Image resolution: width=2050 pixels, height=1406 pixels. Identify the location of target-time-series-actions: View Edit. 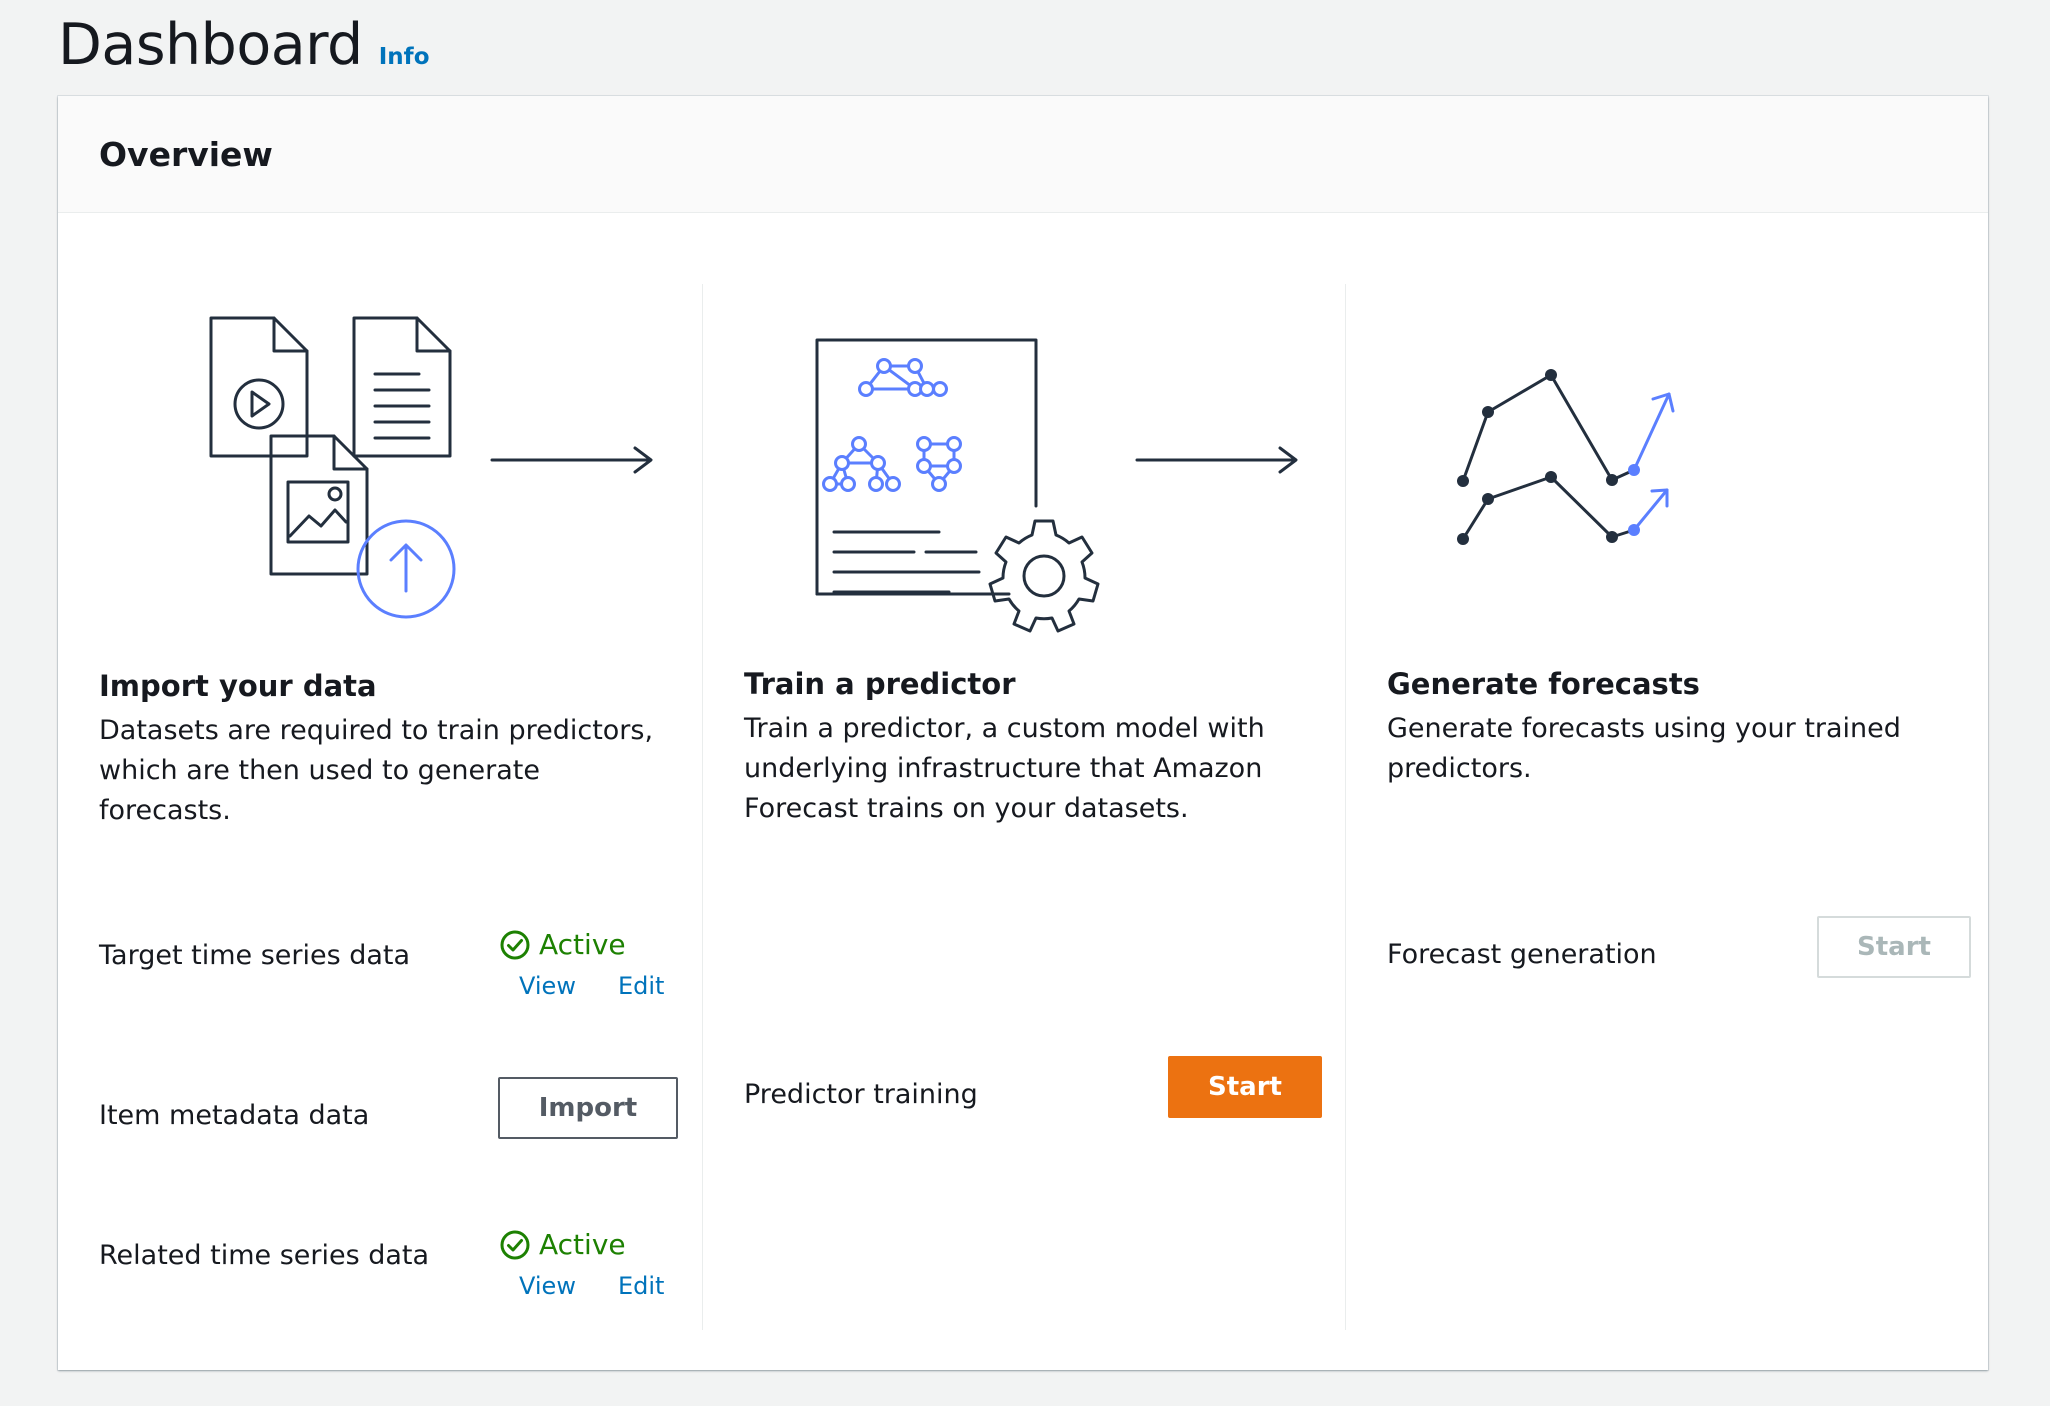
(591, 986).